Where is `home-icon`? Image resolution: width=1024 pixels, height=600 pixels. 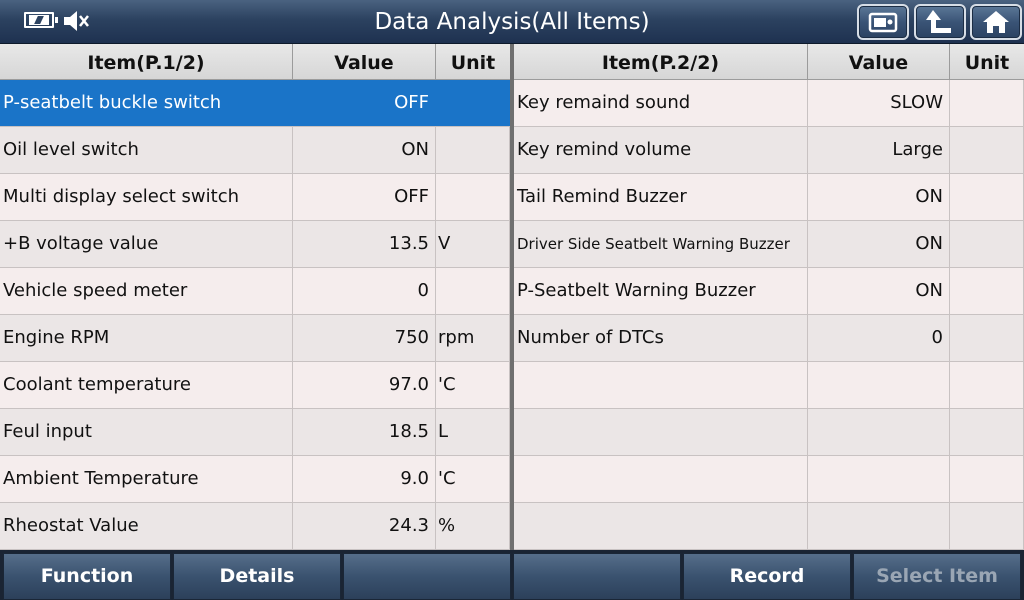 home-icon is located at coordinates (996, 22).